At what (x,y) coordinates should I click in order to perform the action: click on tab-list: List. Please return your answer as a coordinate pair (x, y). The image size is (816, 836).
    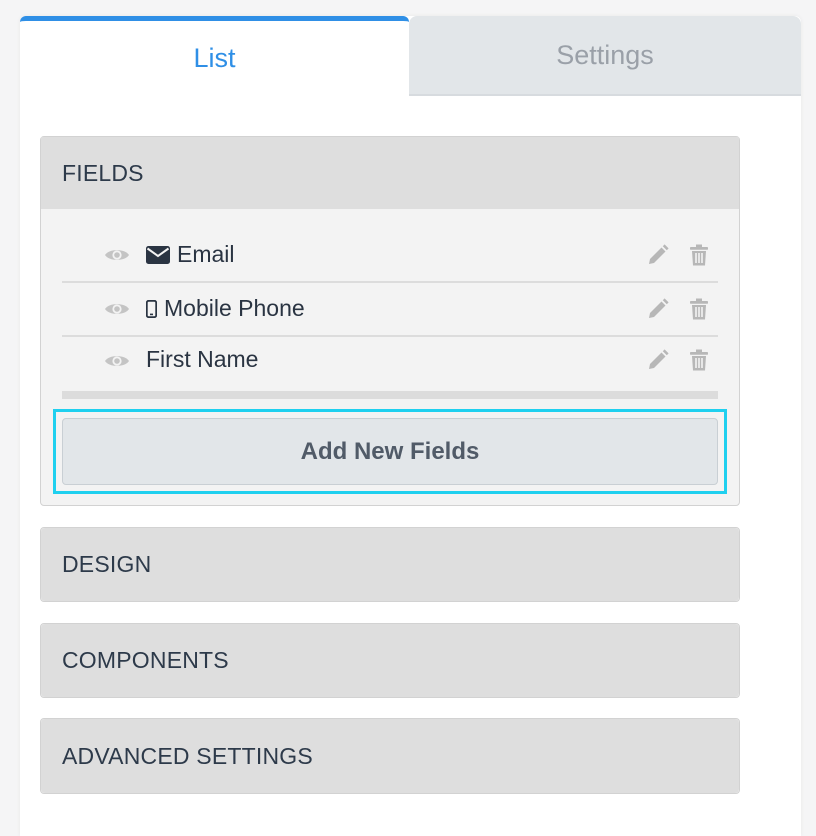
    Looking at the image, I should click on (214, 56).